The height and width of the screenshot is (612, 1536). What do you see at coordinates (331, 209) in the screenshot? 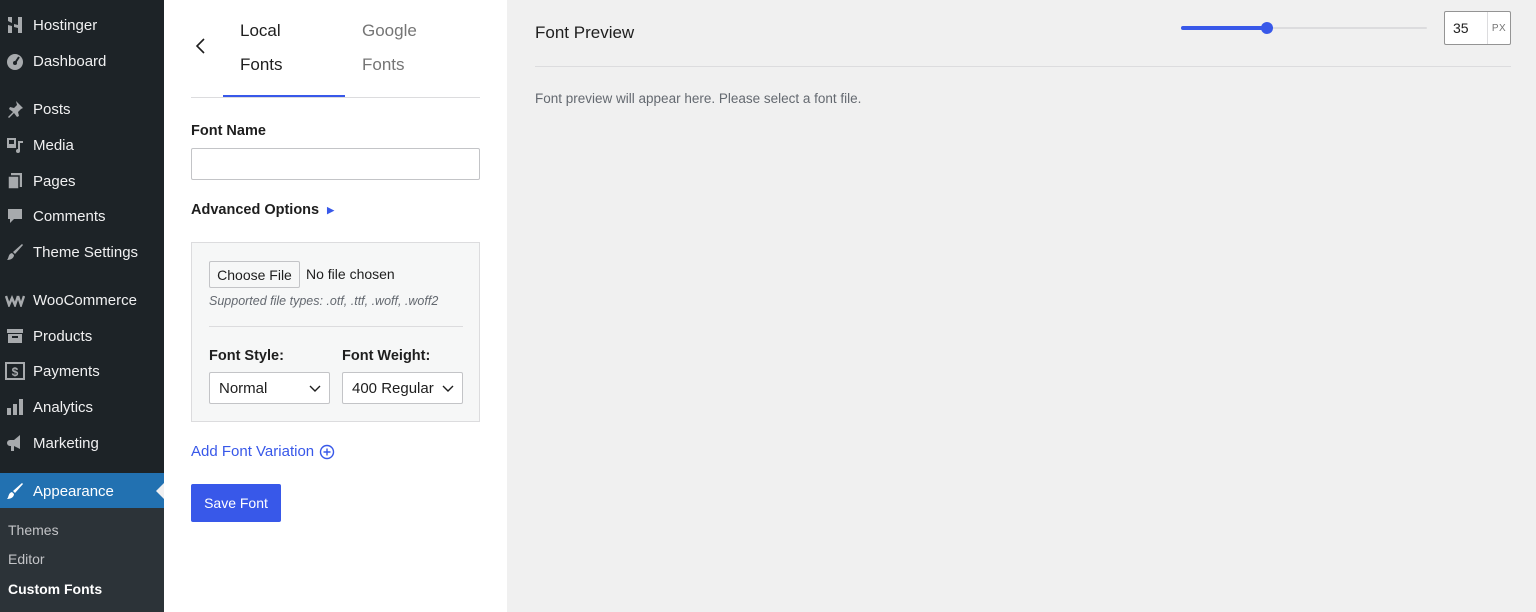
I see `caret-right-icon: ▶` at bounding box center [331, 209].